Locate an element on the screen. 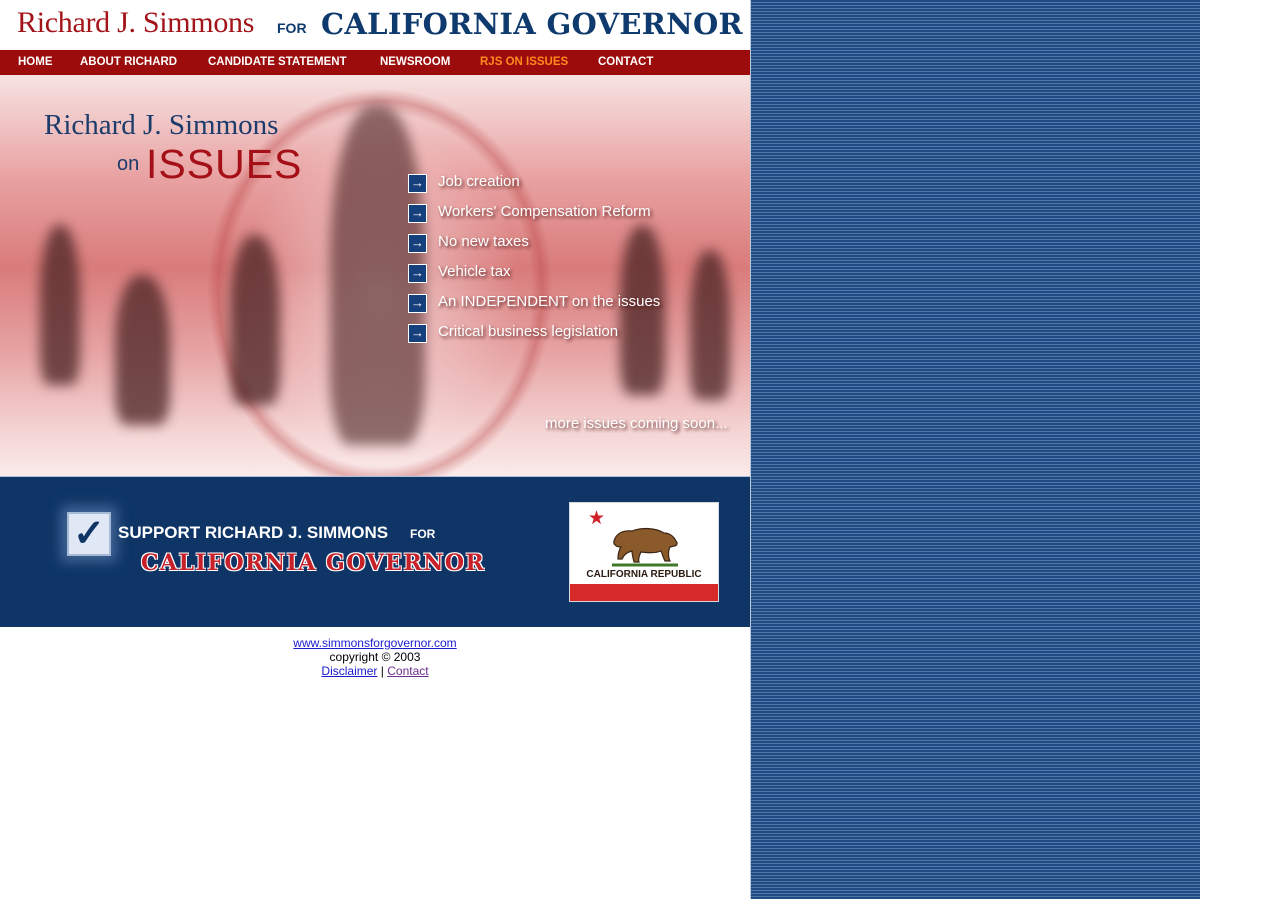  support-line1: SUPPORT RICHARD J. SIMMONS is located at coordinates (253, 532).